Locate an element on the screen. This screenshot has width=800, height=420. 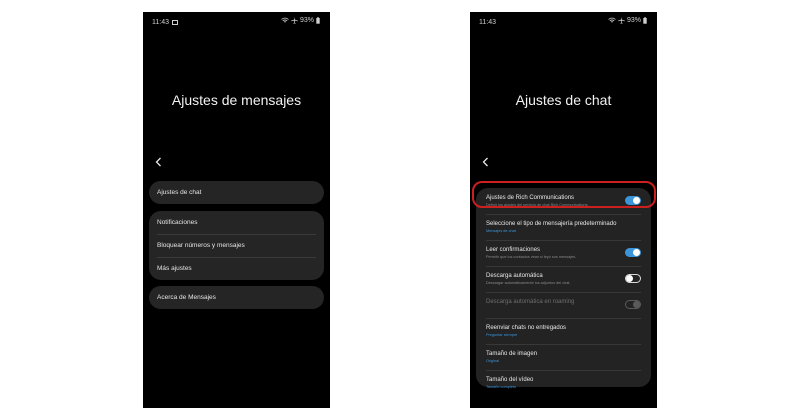
setting-value: Preguntar siempre is located at coordinates (502, 335).